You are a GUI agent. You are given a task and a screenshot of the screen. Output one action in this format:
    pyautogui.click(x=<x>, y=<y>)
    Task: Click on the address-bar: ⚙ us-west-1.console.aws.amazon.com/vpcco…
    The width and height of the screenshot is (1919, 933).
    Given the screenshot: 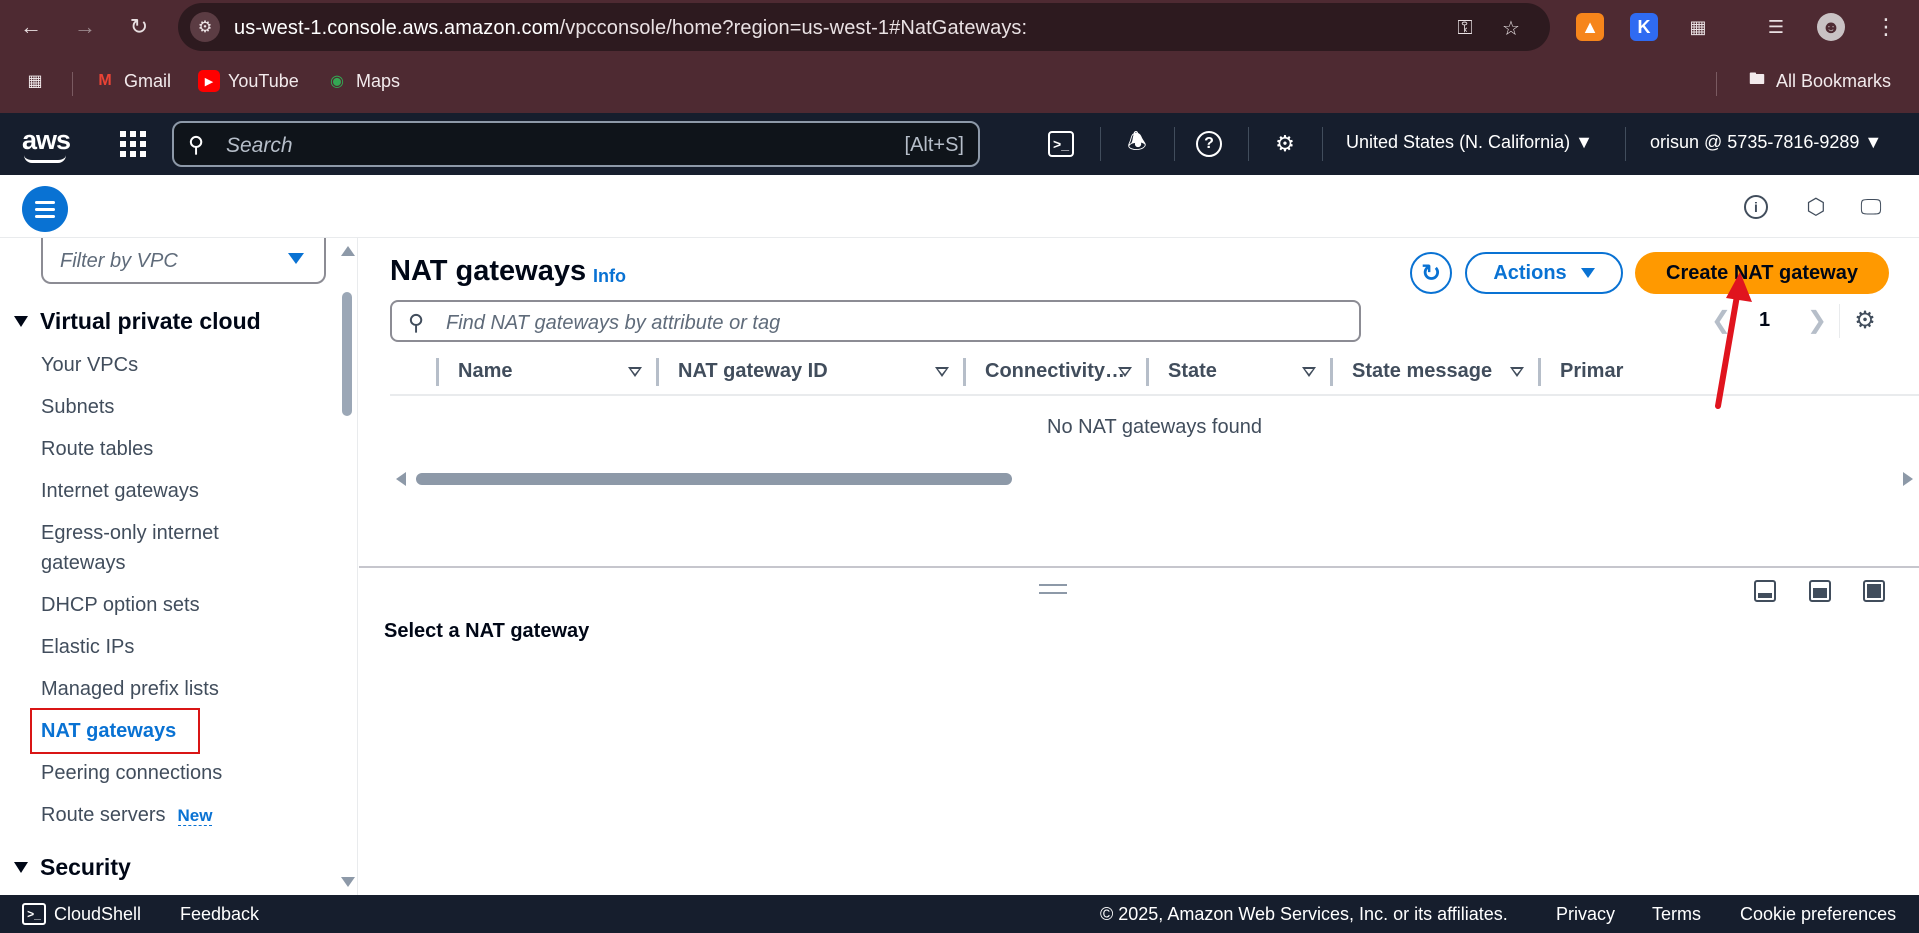 What is the action you would take?
    pyautogui.click(x=864, y=27)
    